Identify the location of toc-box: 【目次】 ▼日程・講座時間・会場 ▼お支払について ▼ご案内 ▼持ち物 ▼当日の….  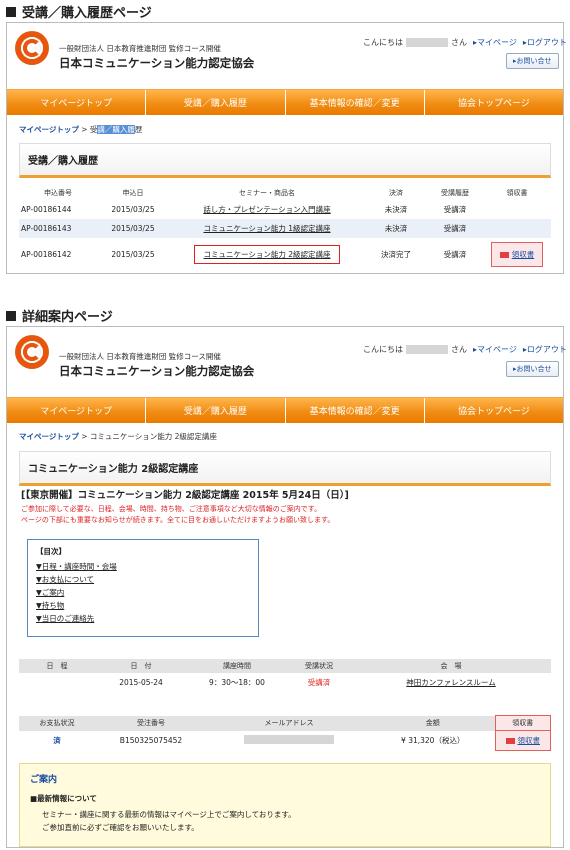
(143, 588).